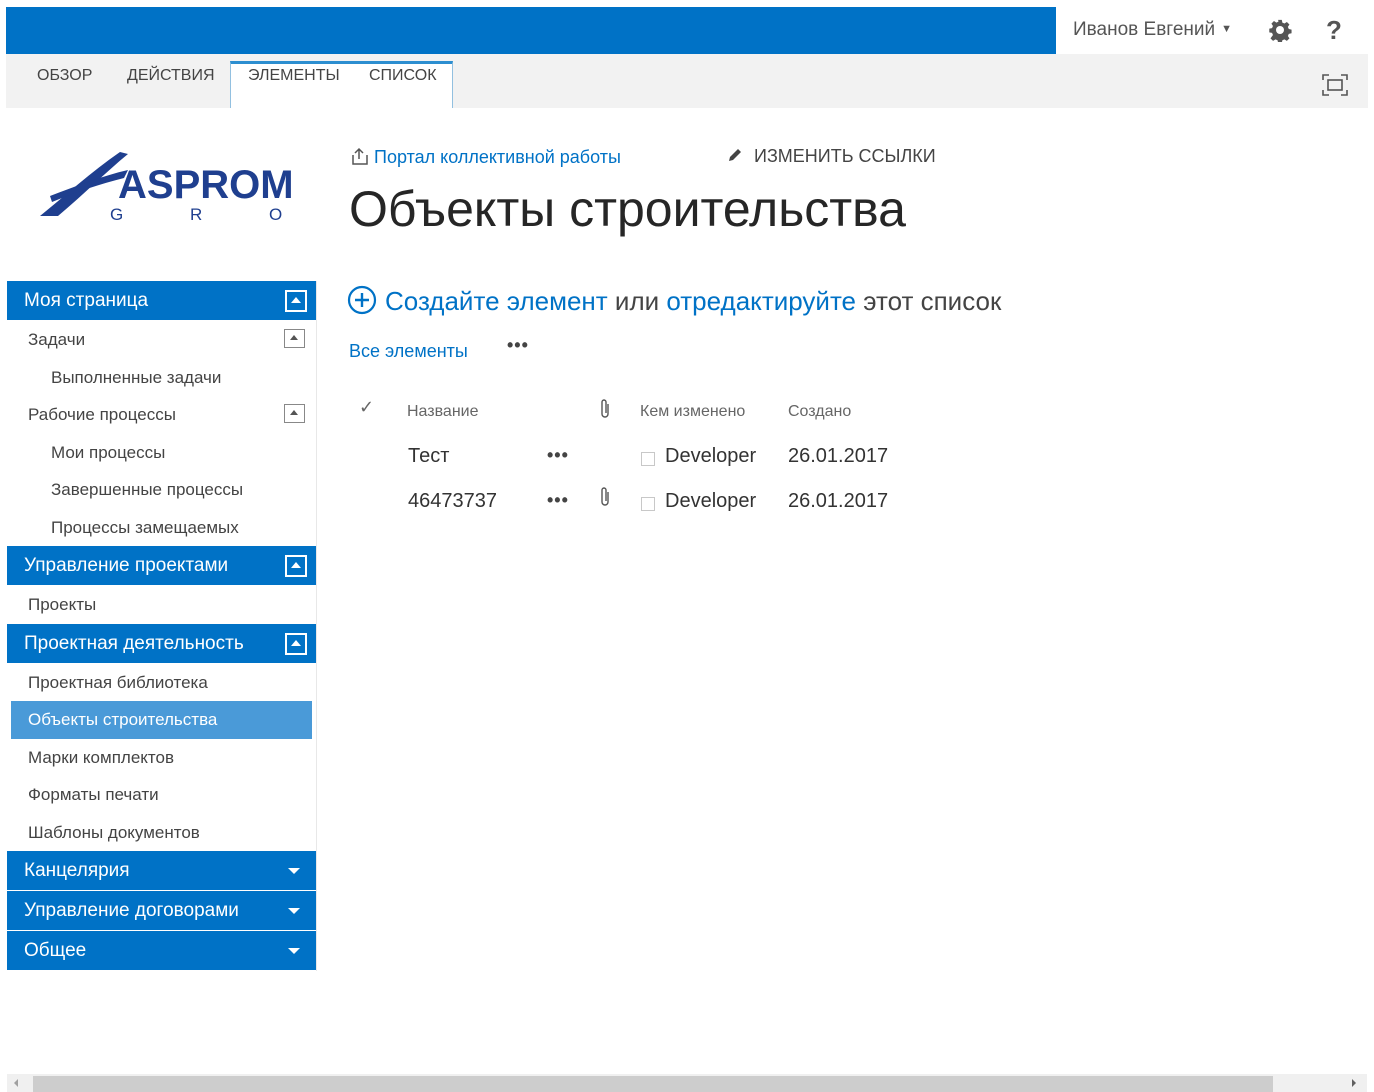 This screenshot has width=1374, height=1092. What do you see at coordinates (161, 951) in the screenshot?
I see `nav-group-general: Общее` at bounding box center [161, 951].